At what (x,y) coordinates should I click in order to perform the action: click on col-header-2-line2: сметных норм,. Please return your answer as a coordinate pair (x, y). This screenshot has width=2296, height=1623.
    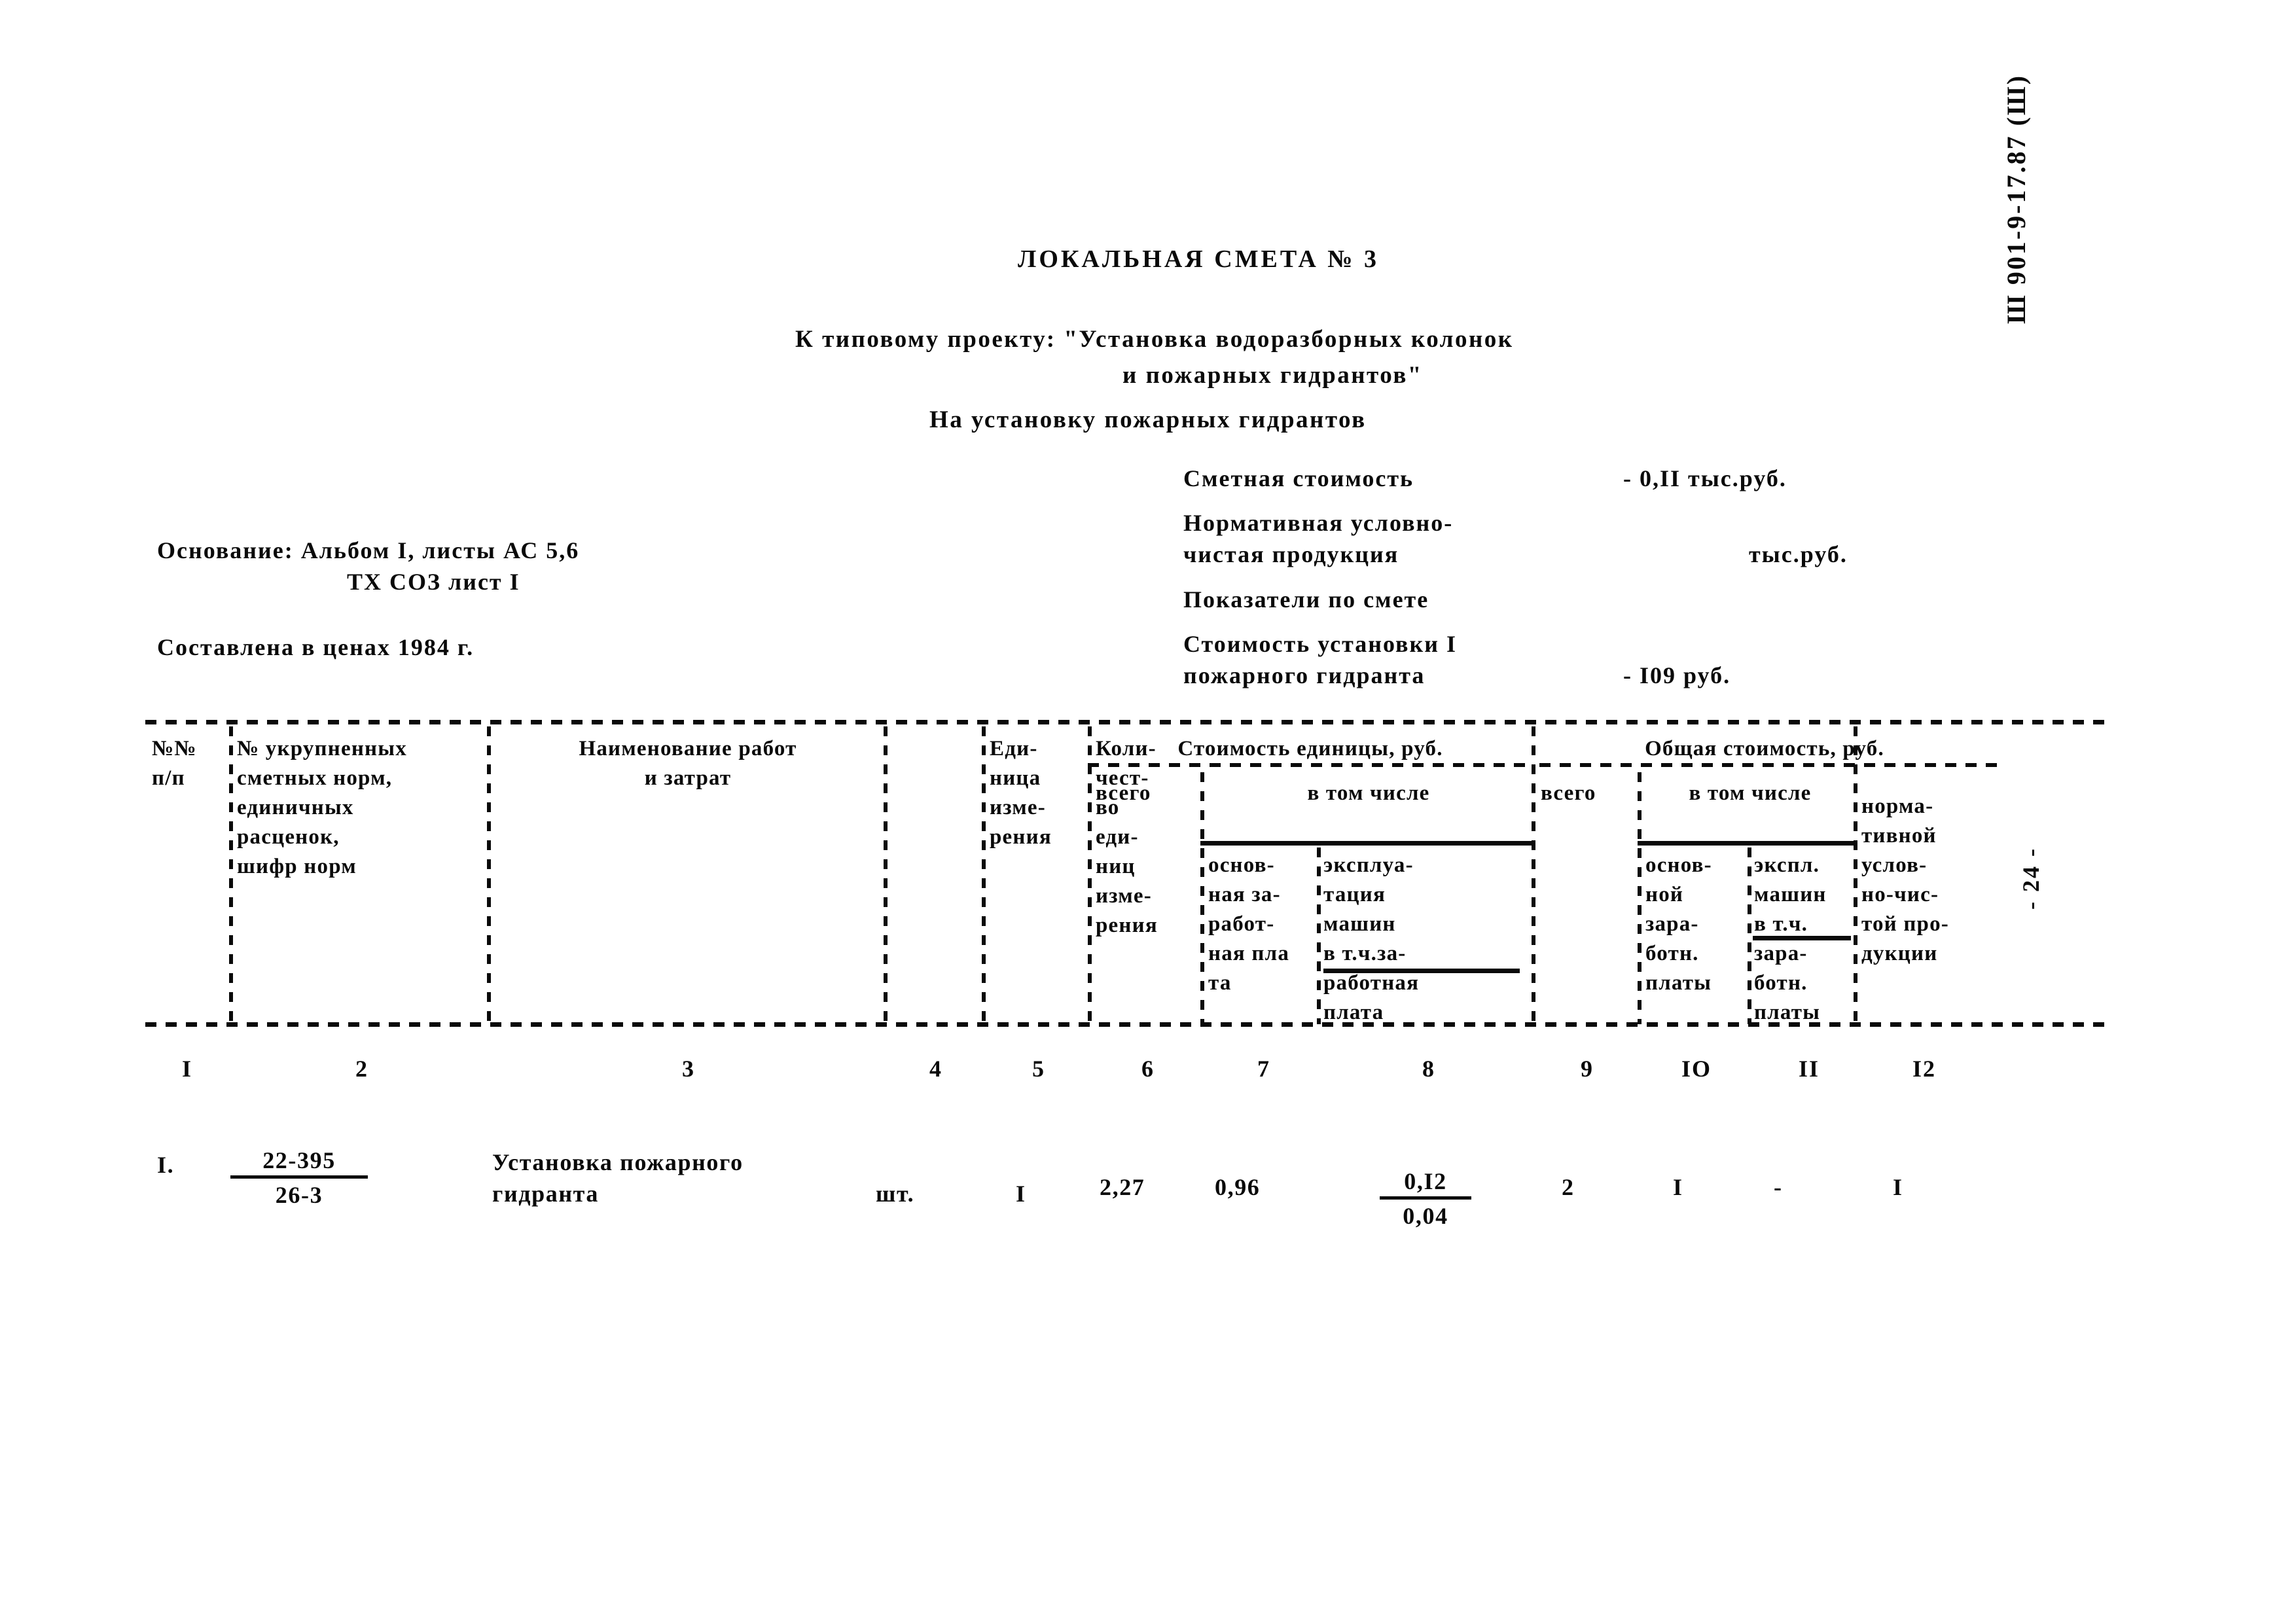
    Looking at the image, I should click on (315, 778).